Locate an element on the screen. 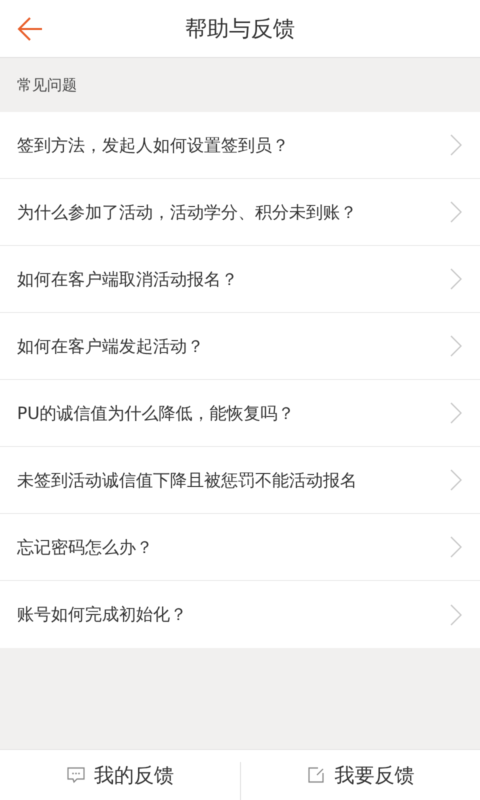  faq-item: 账号如何完成初始化？ is located at coordinates (240, 614).